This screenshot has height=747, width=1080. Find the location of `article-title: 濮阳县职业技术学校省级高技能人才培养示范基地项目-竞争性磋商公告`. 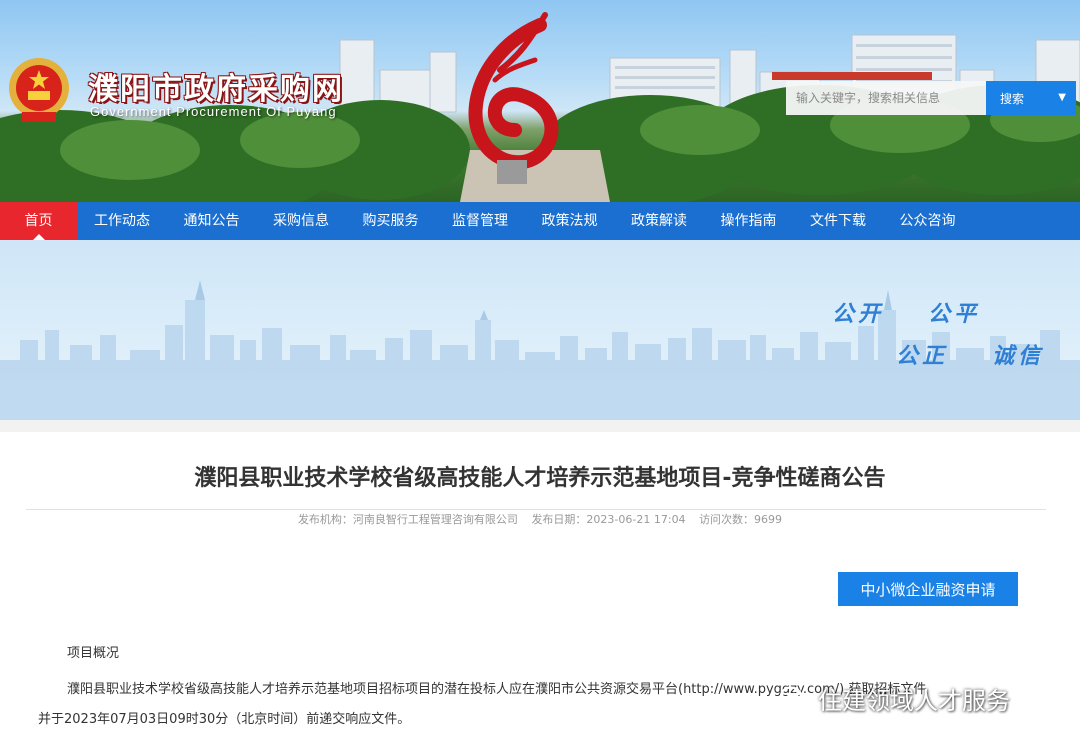

article-title: 濮阳县职业技术学校省级高技能人才培养示范基地项目-竞争性磋商公告 is located at coordinates (540, 478).